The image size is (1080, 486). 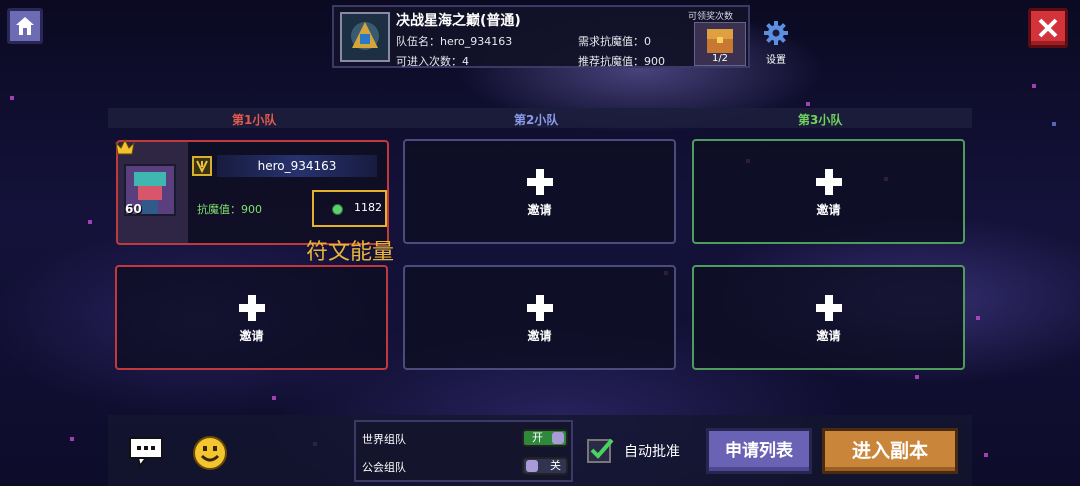 What do you see at coordinates (654, 61) in the screenshot?
I see `recommended-resist-value: 900` at bounding box center [654, 61].